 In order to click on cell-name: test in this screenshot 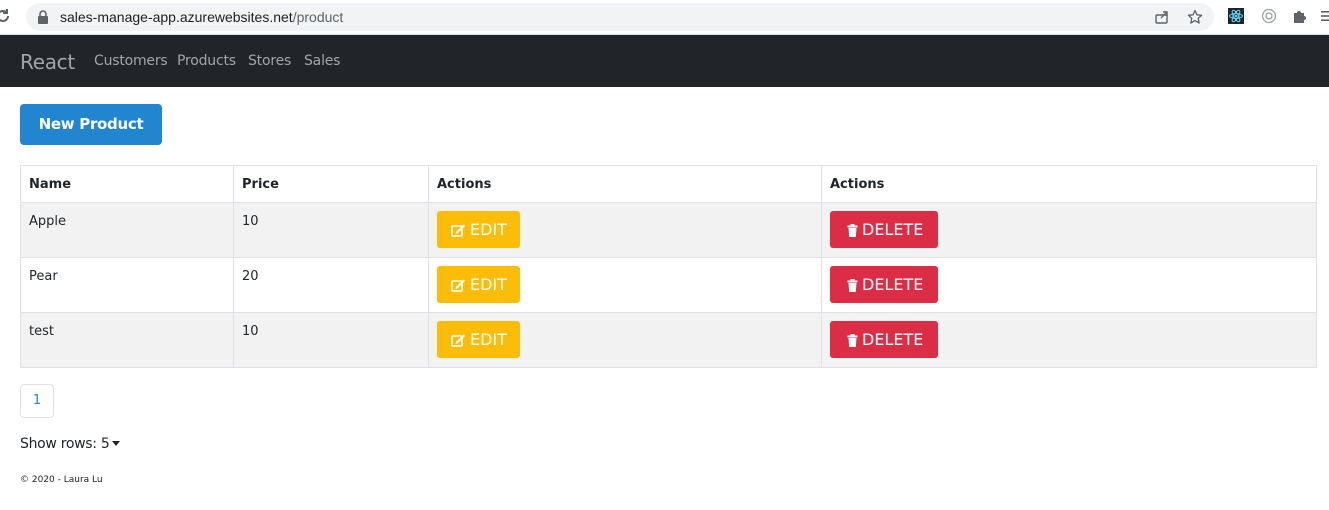, I will do `click(127, 340)`.